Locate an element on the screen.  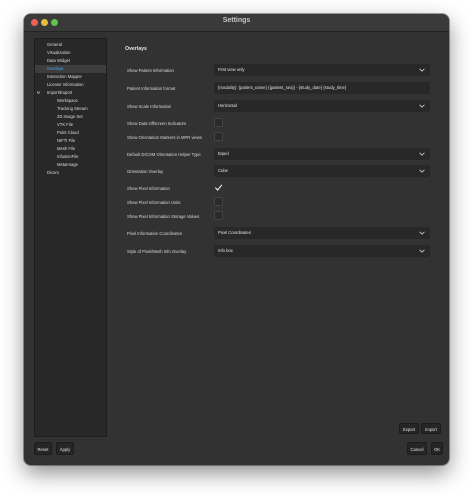
default-dicom-orientation-helper-type-select: Biped is located at coordinates (322, 154).